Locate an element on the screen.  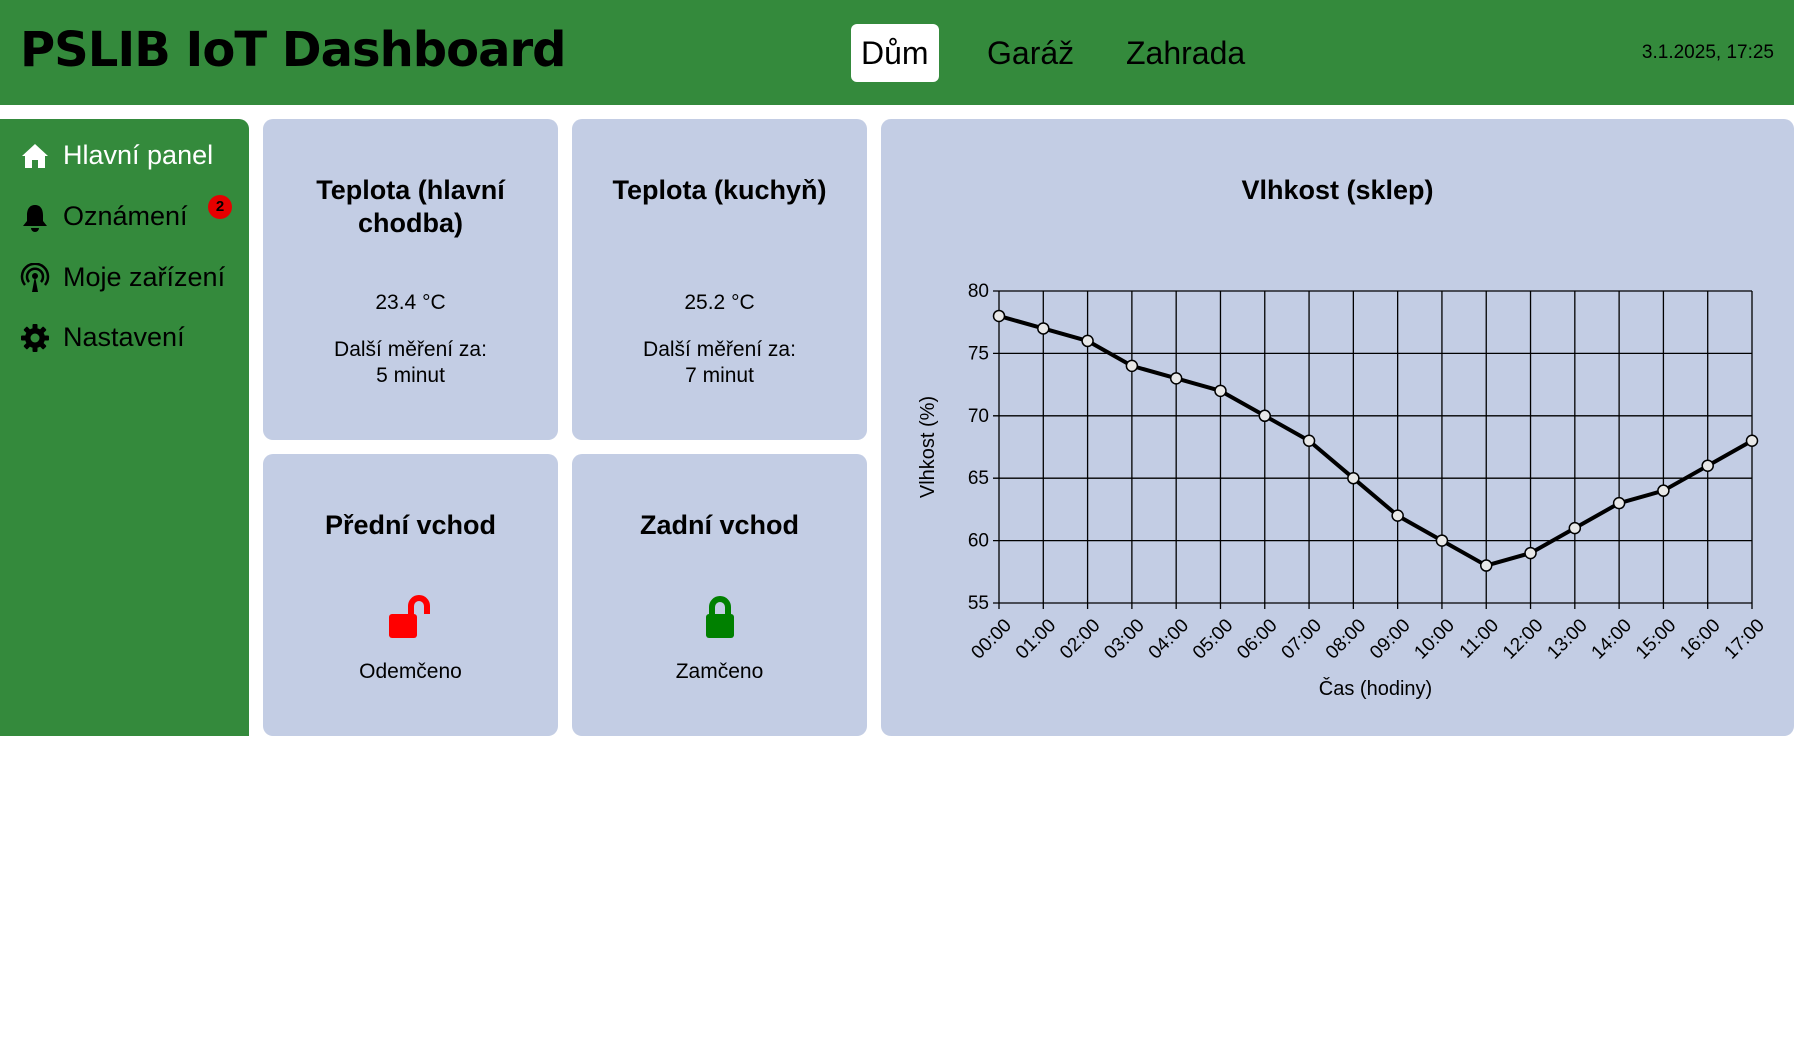
x-tick-label: 17:00 is located at coordinates (1744, 639).